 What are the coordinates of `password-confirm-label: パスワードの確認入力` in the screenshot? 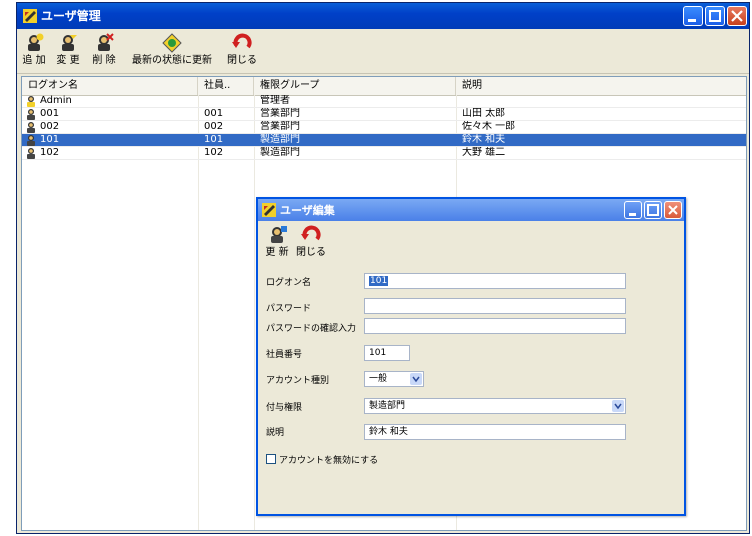 It's located at (311, 329).